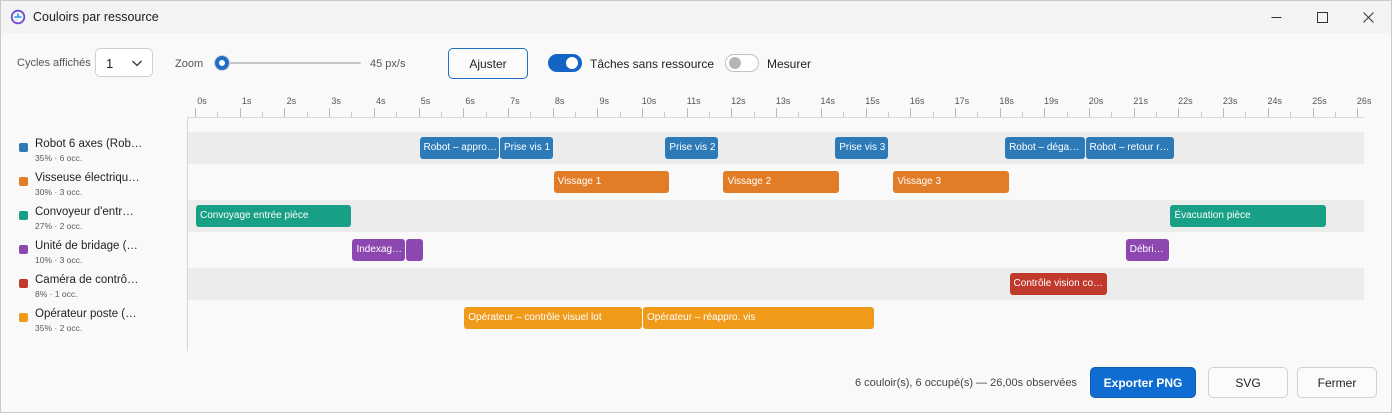  What do you see at coordinates (1337, 382) in the screenshot?
I see `close-button: Fermer` at bounding box center [1337, 382].